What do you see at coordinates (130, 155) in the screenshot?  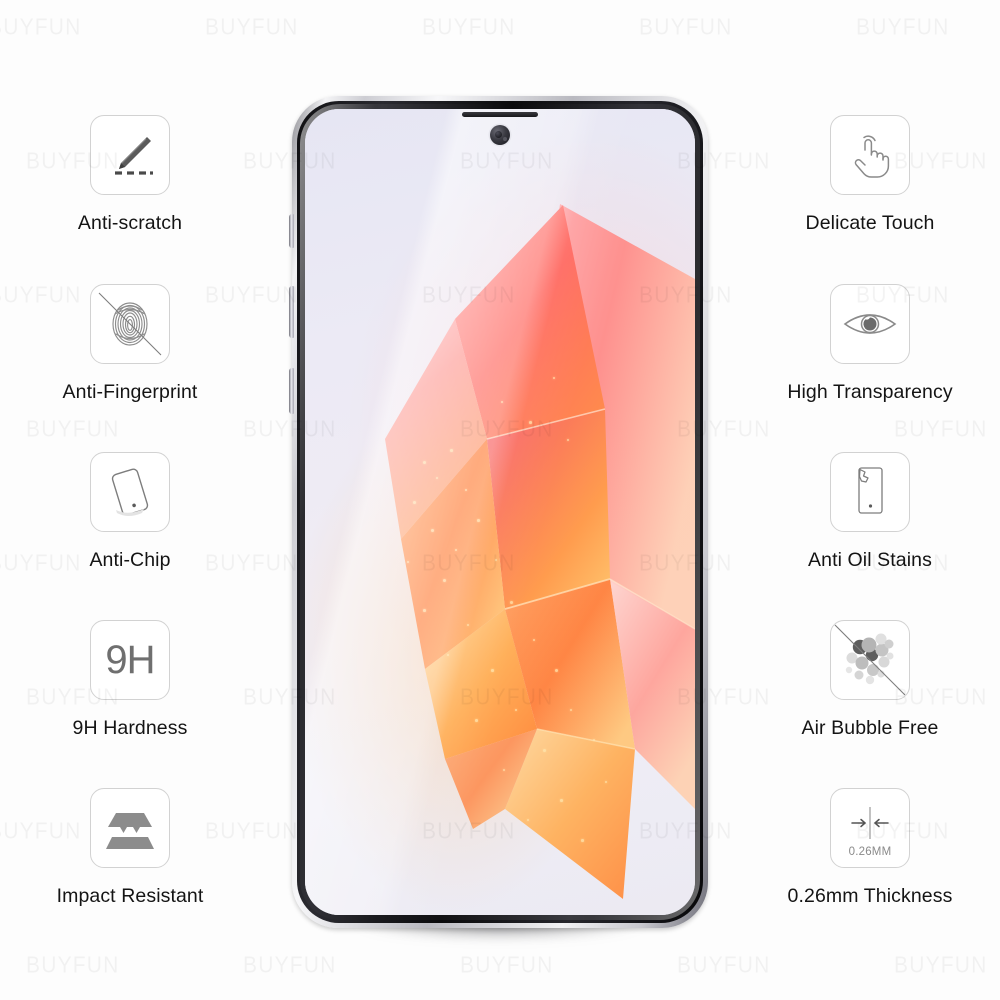 I see `pencil-scratch-icon` at bounding box center [130, 155].